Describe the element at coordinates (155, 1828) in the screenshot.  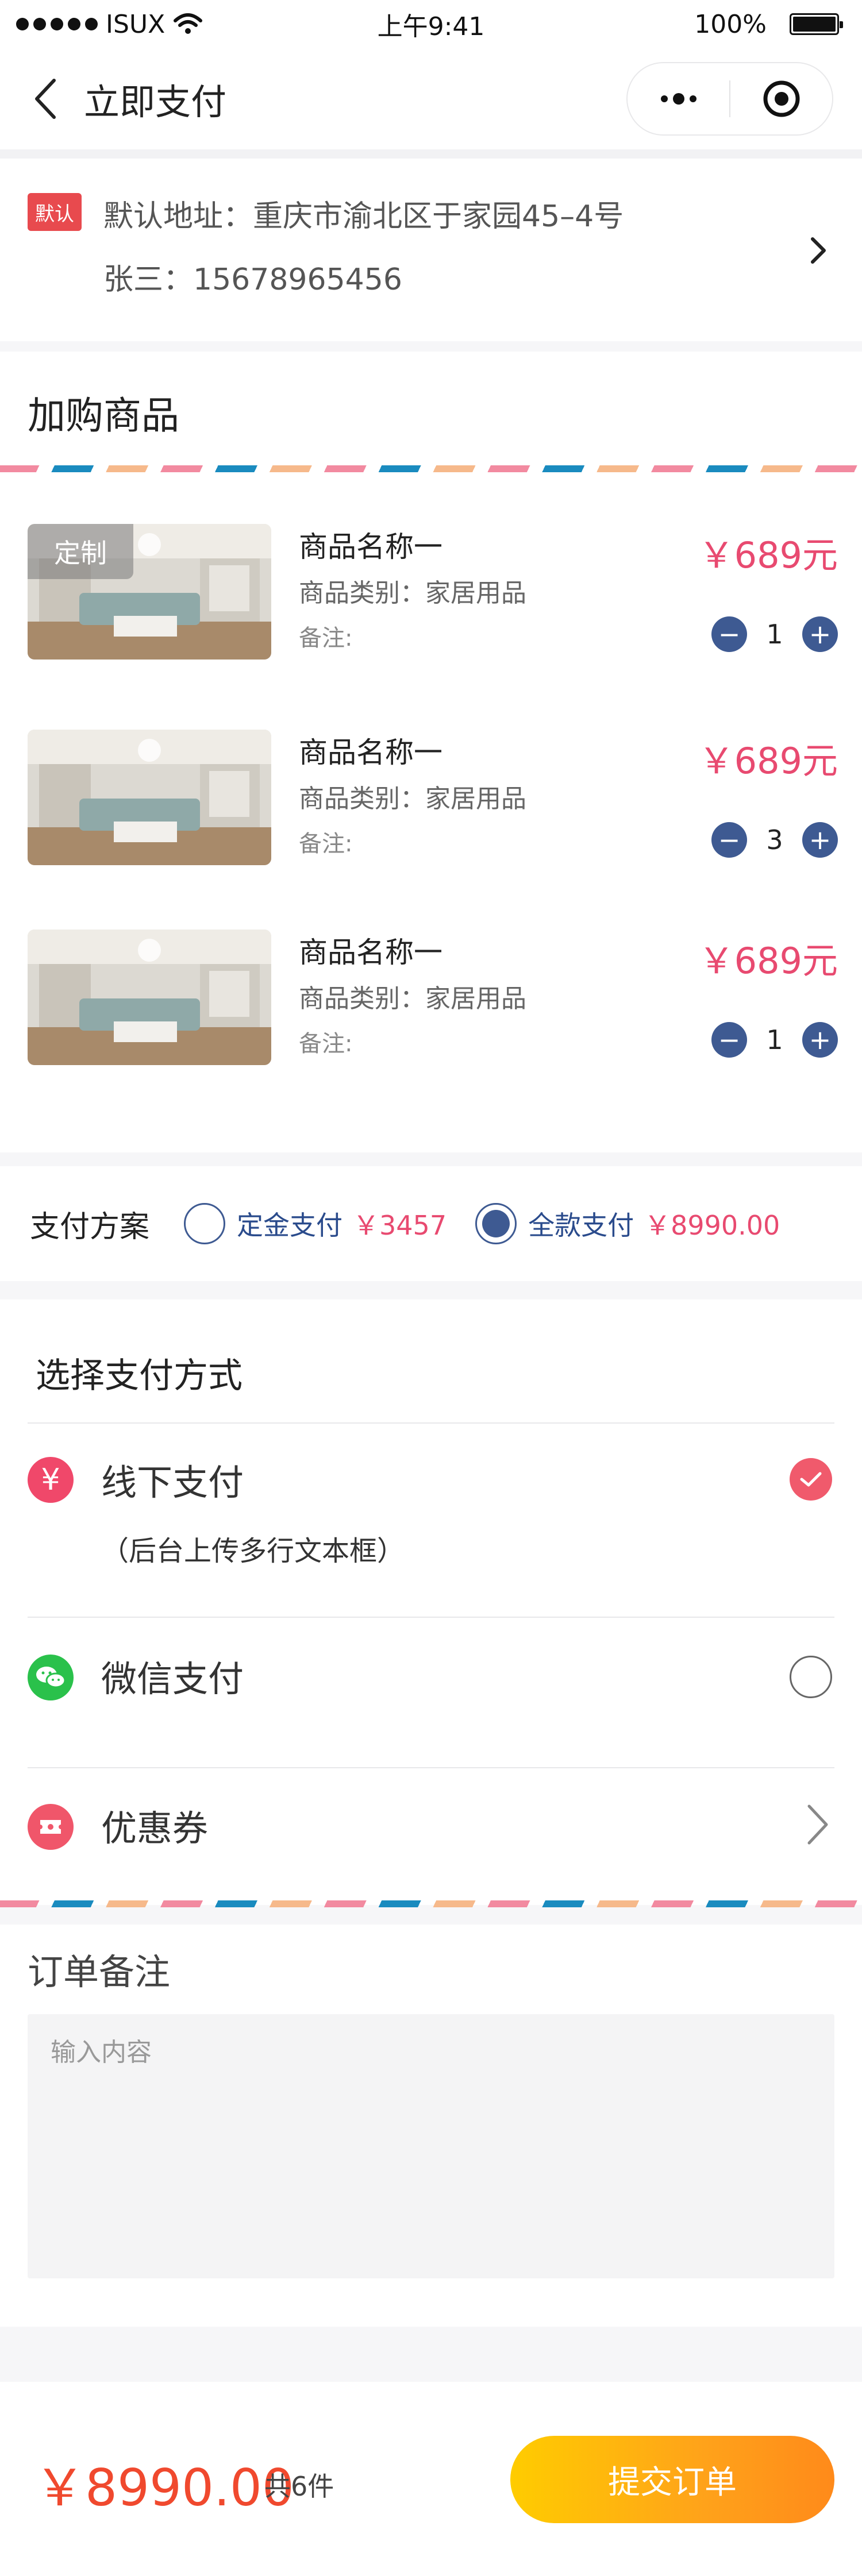
I see `coupon-label: 优惠券` at that location.